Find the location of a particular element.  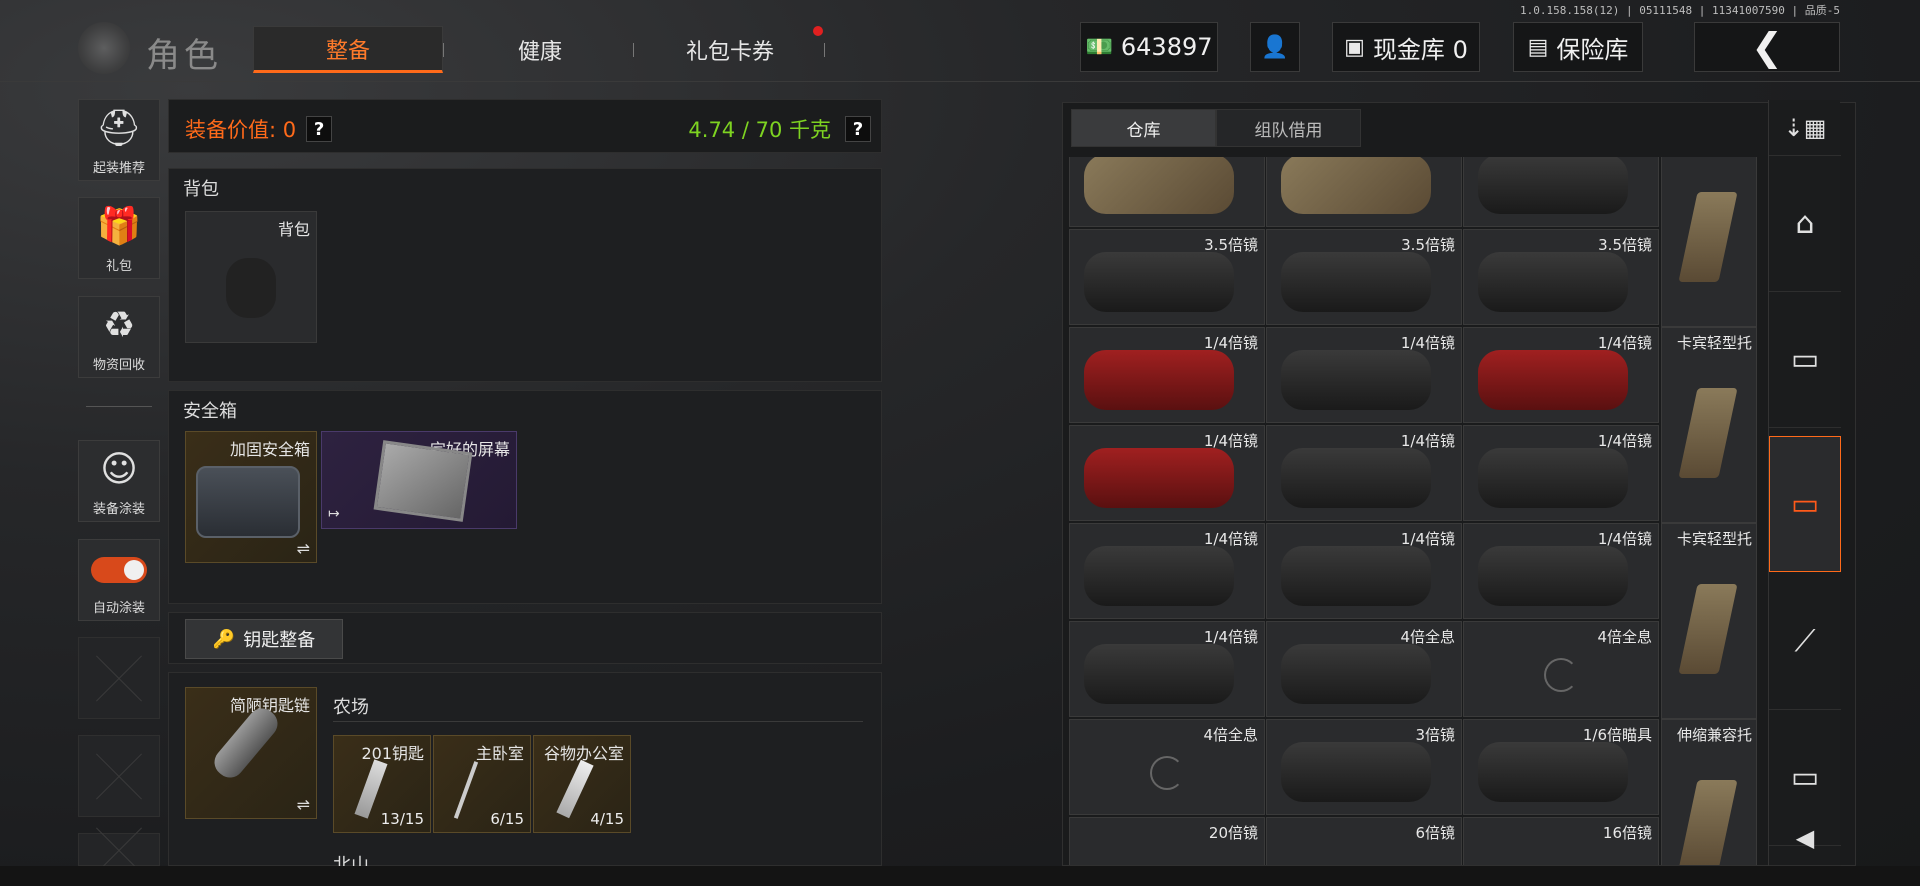

warehouse-item-name: 4倍全息 is located at coordinates (1624, 637).